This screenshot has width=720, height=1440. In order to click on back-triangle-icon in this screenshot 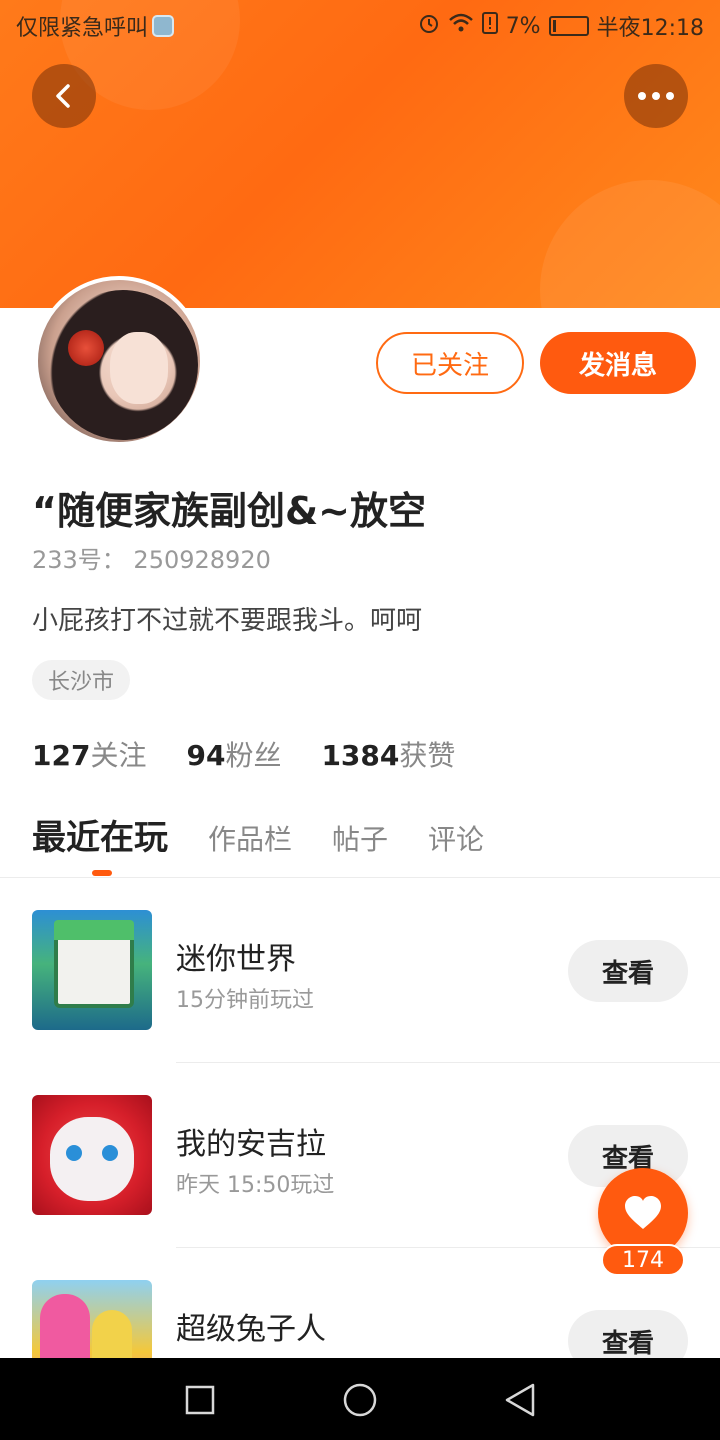, I will do `click(520, 1400)`.